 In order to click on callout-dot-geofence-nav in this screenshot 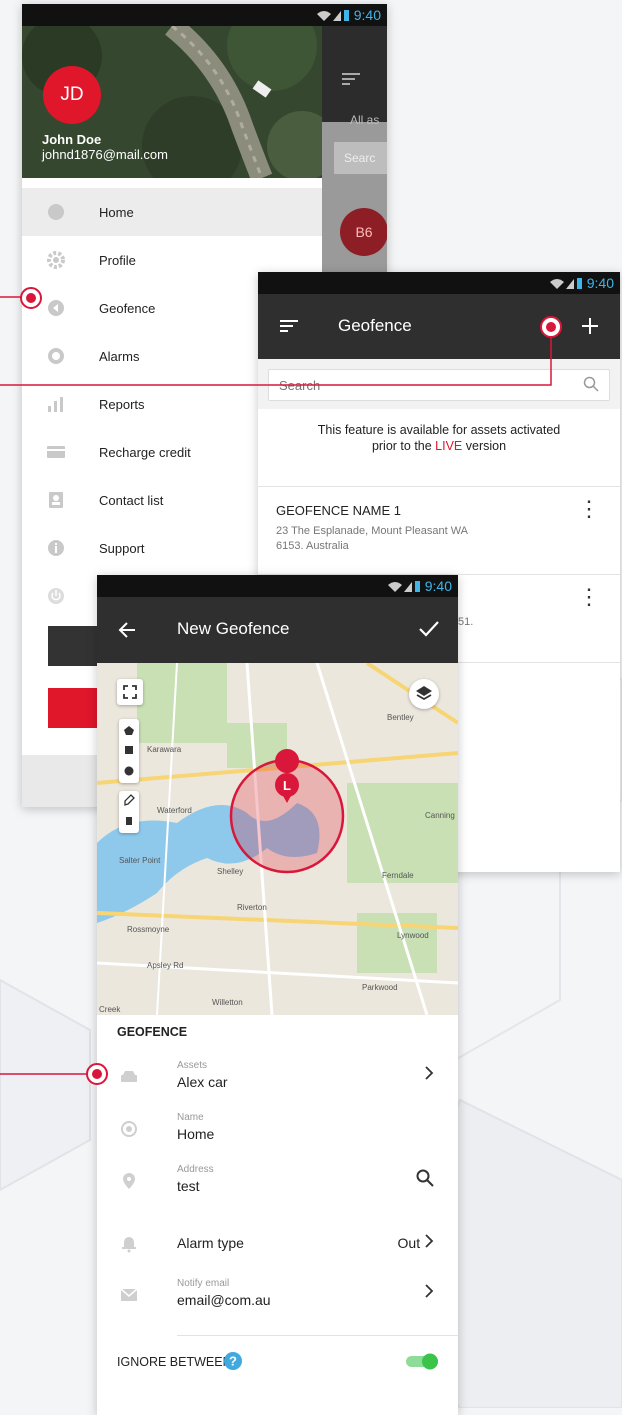, I will do `click(31, 298)`.